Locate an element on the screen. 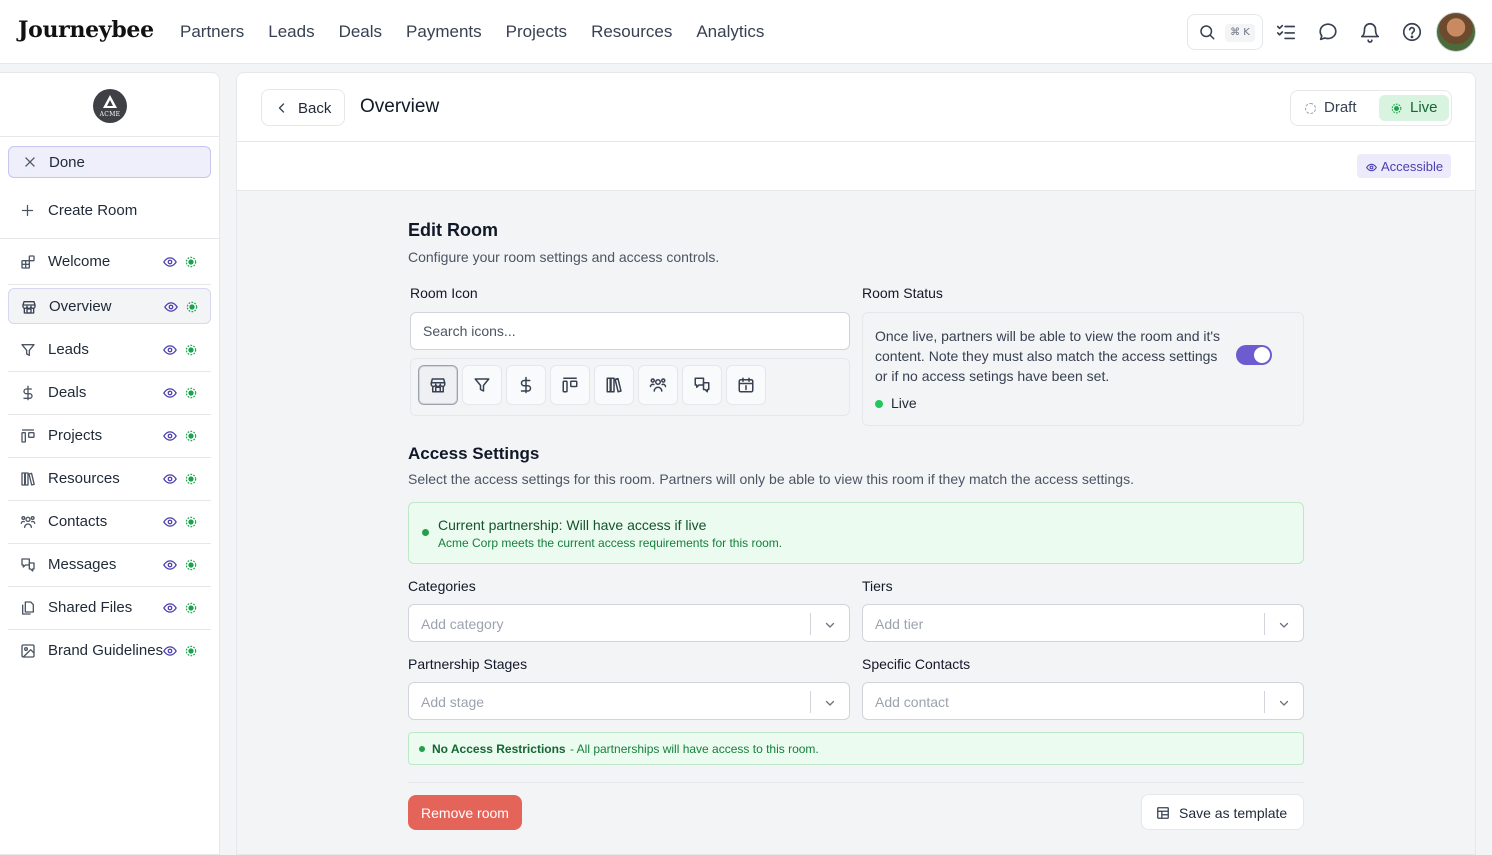 The height and width of the screenshot is (855, 1492). calendar-icon is located at coordinates (746, 385).